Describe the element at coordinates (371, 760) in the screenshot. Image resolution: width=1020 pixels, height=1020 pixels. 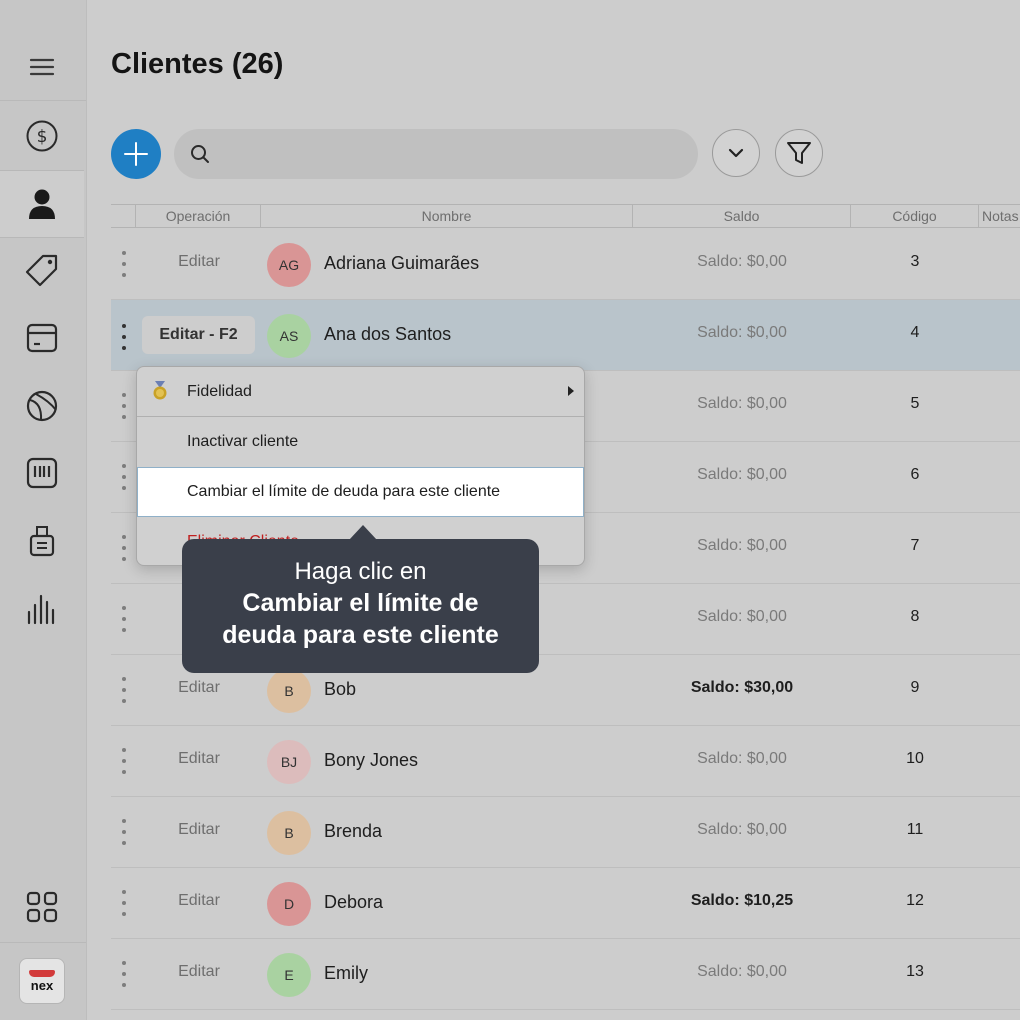
I see `client-name: Bony Jones` at that location.